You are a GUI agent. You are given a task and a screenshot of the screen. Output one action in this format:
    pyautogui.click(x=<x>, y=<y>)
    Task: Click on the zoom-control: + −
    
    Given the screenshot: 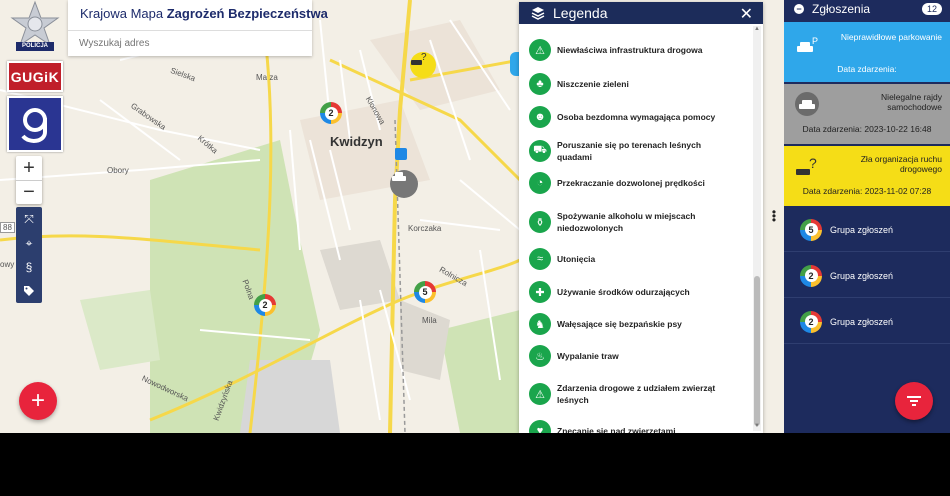 What is the action you would take?
    pyautogui.click(x=29, y=180)
    